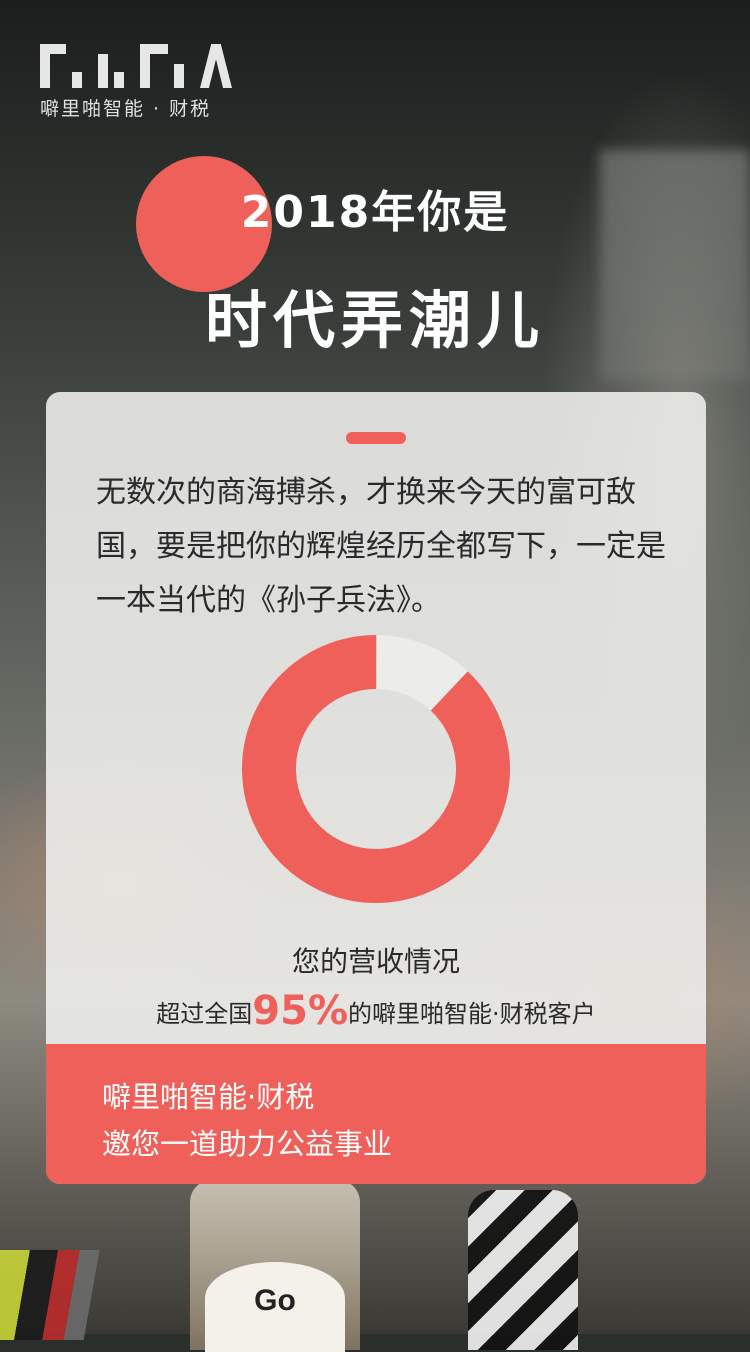  Describe the element at coordinates (75, 1295) in the screenshot. I see `background-pens` at that location.